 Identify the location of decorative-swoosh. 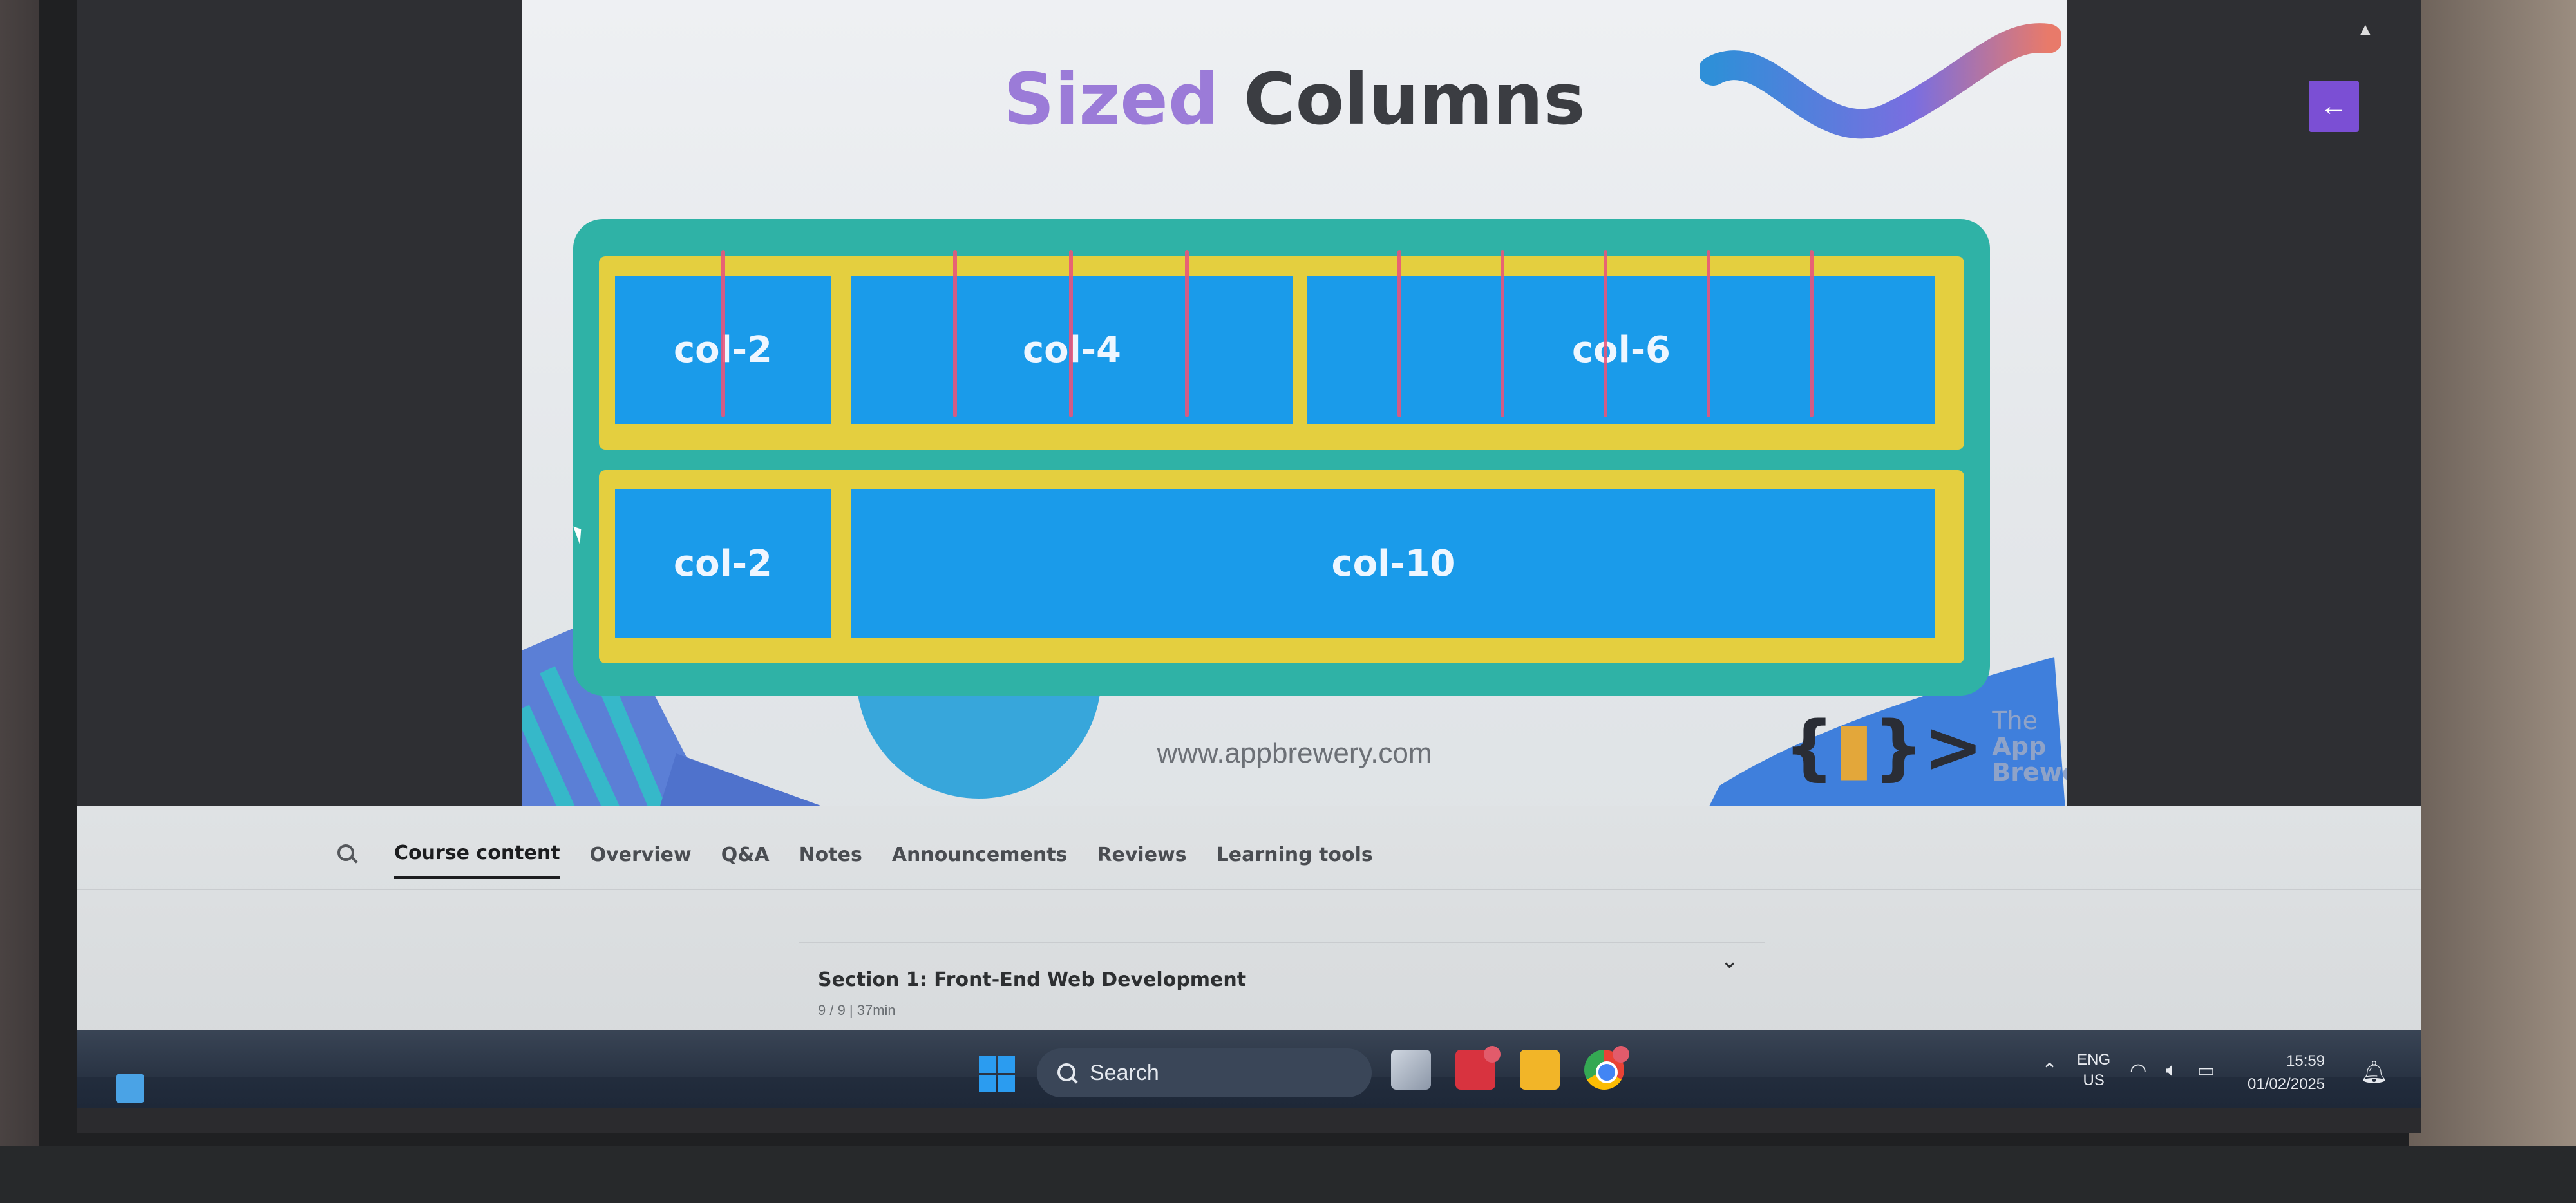
(1880, 81).